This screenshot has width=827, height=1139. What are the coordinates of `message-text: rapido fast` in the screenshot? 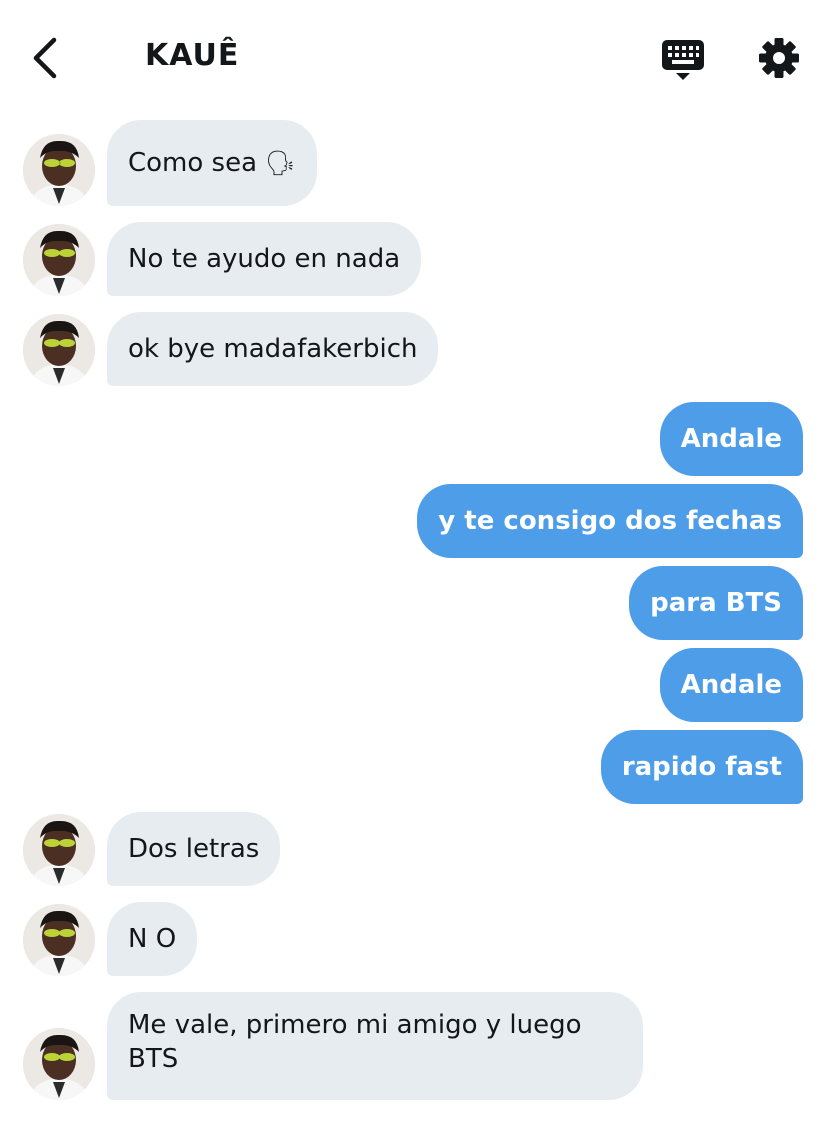 It's located at (701, 767).